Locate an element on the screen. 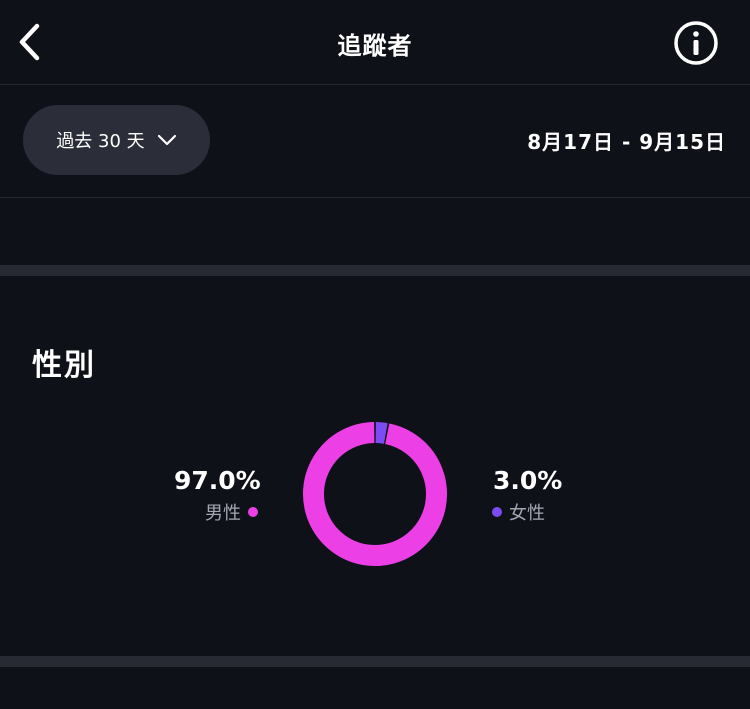 This screenshot has height=709, width=750. page-title: 追蹤者 is located at coordinates (375, 46).